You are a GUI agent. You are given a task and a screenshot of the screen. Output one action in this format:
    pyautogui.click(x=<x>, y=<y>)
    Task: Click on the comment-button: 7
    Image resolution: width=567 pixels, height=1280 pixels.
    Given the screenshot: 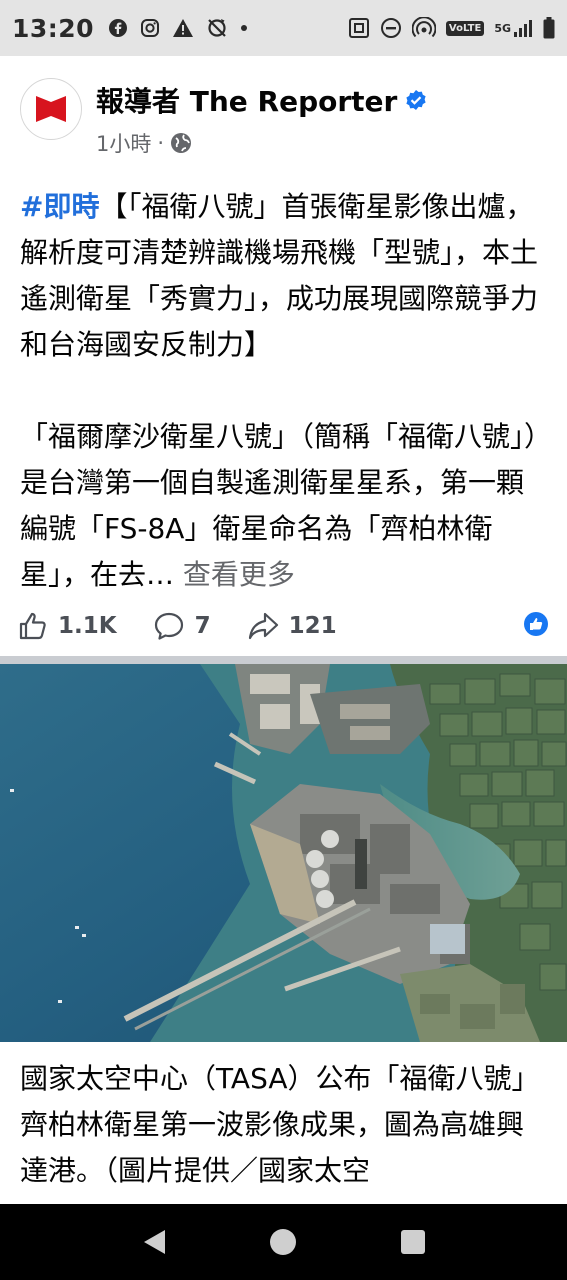 What is the action you would take?
    pyautogui.click(x=182, y=626)
    